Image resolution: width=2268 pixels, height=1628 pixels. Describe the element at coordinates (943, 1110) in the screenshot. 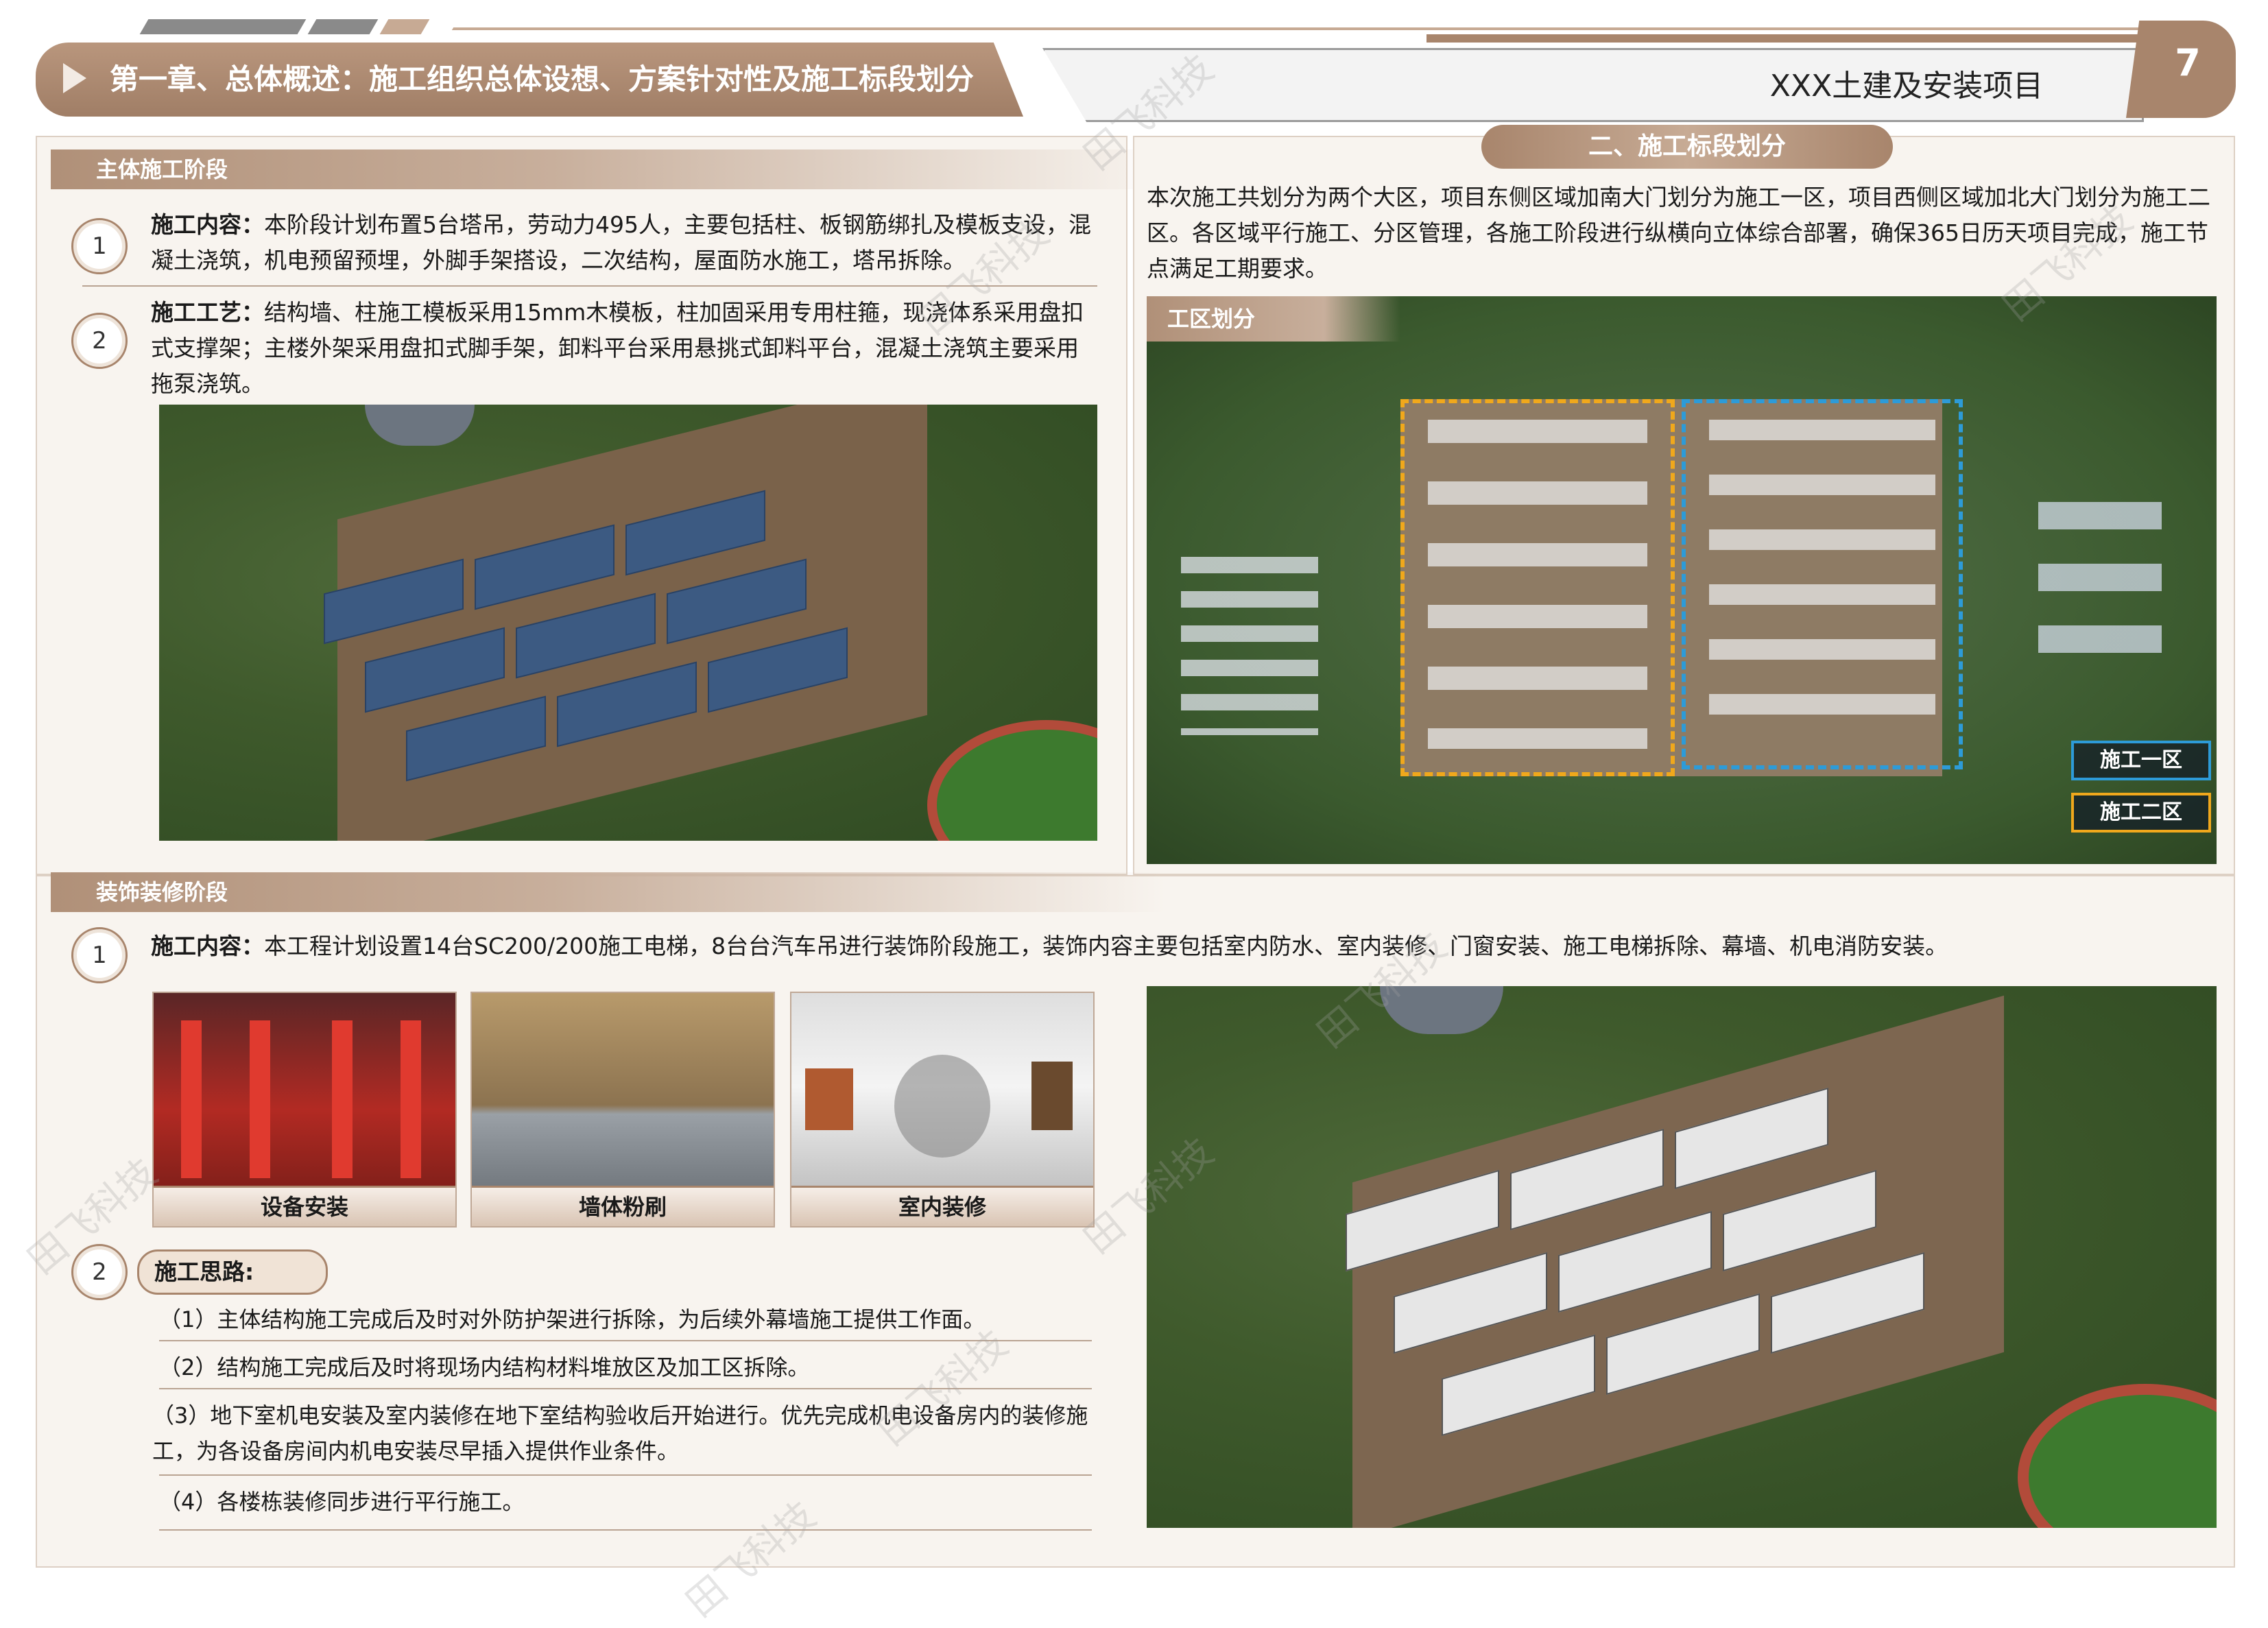

I see `thumb-interior: 室内装修` at that location.